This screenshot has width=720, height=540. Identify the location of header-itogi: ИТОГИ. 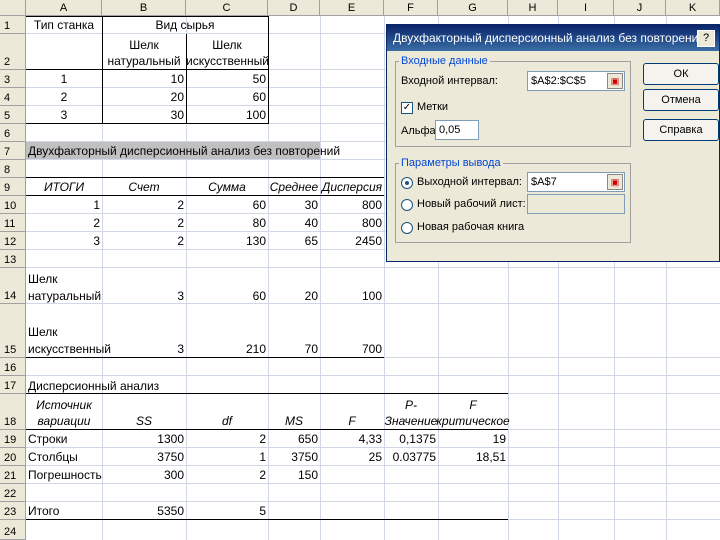
(64, 187).